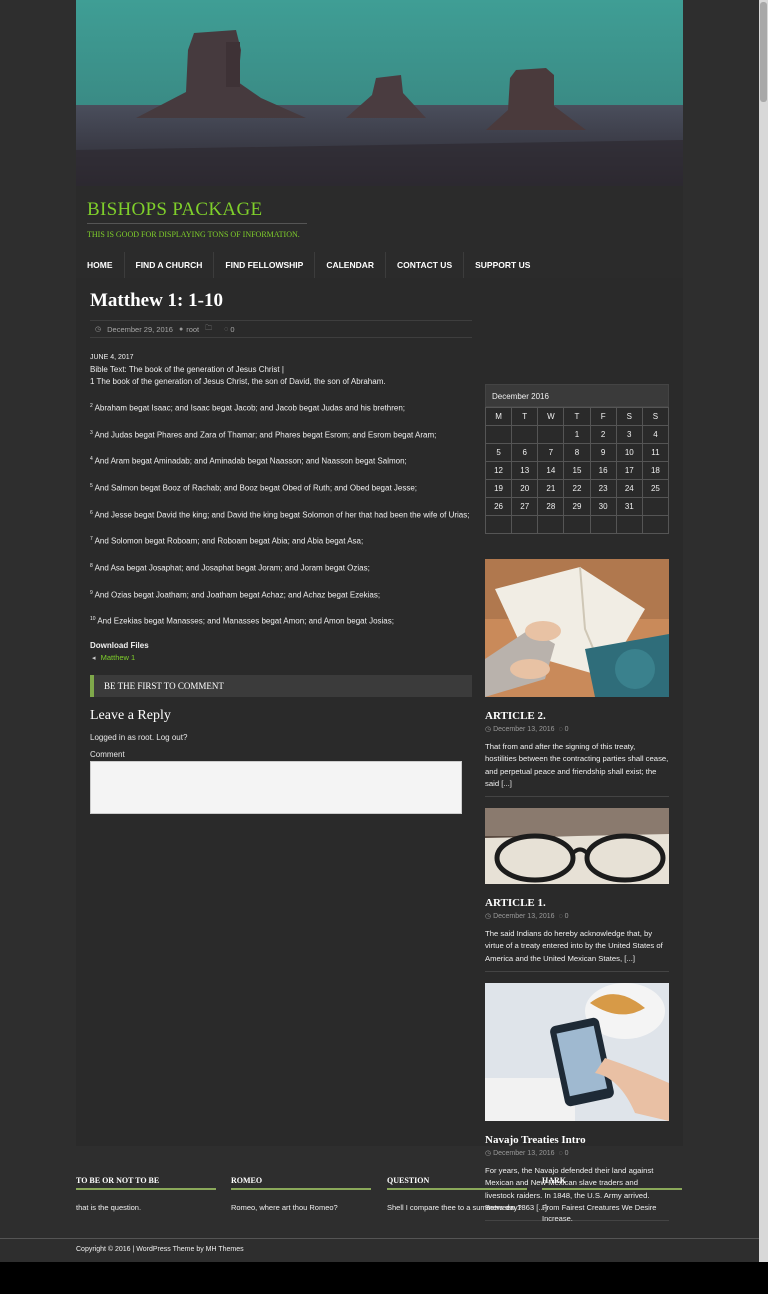  I want to click on header-image, so click(379, 93).